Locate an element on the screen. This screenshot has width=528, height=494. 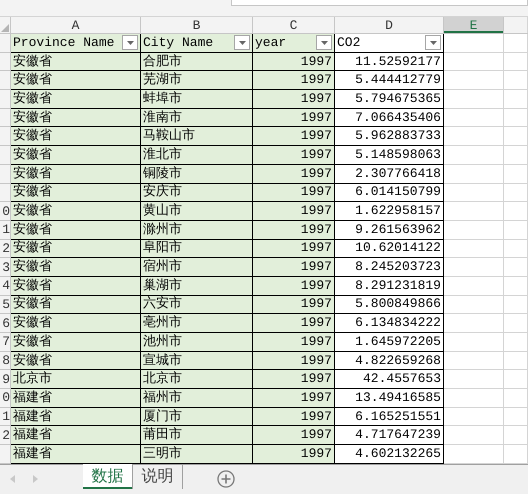
table-cell: 六安市 is located at coordinates (197, 305).